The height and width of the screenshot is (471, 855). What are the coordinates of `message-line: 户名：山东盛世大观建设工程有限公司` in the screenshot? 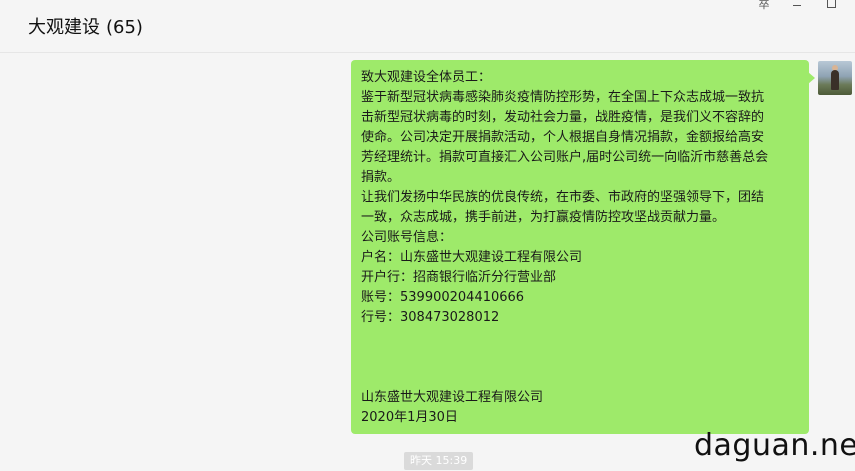 It's located at (472, 257).